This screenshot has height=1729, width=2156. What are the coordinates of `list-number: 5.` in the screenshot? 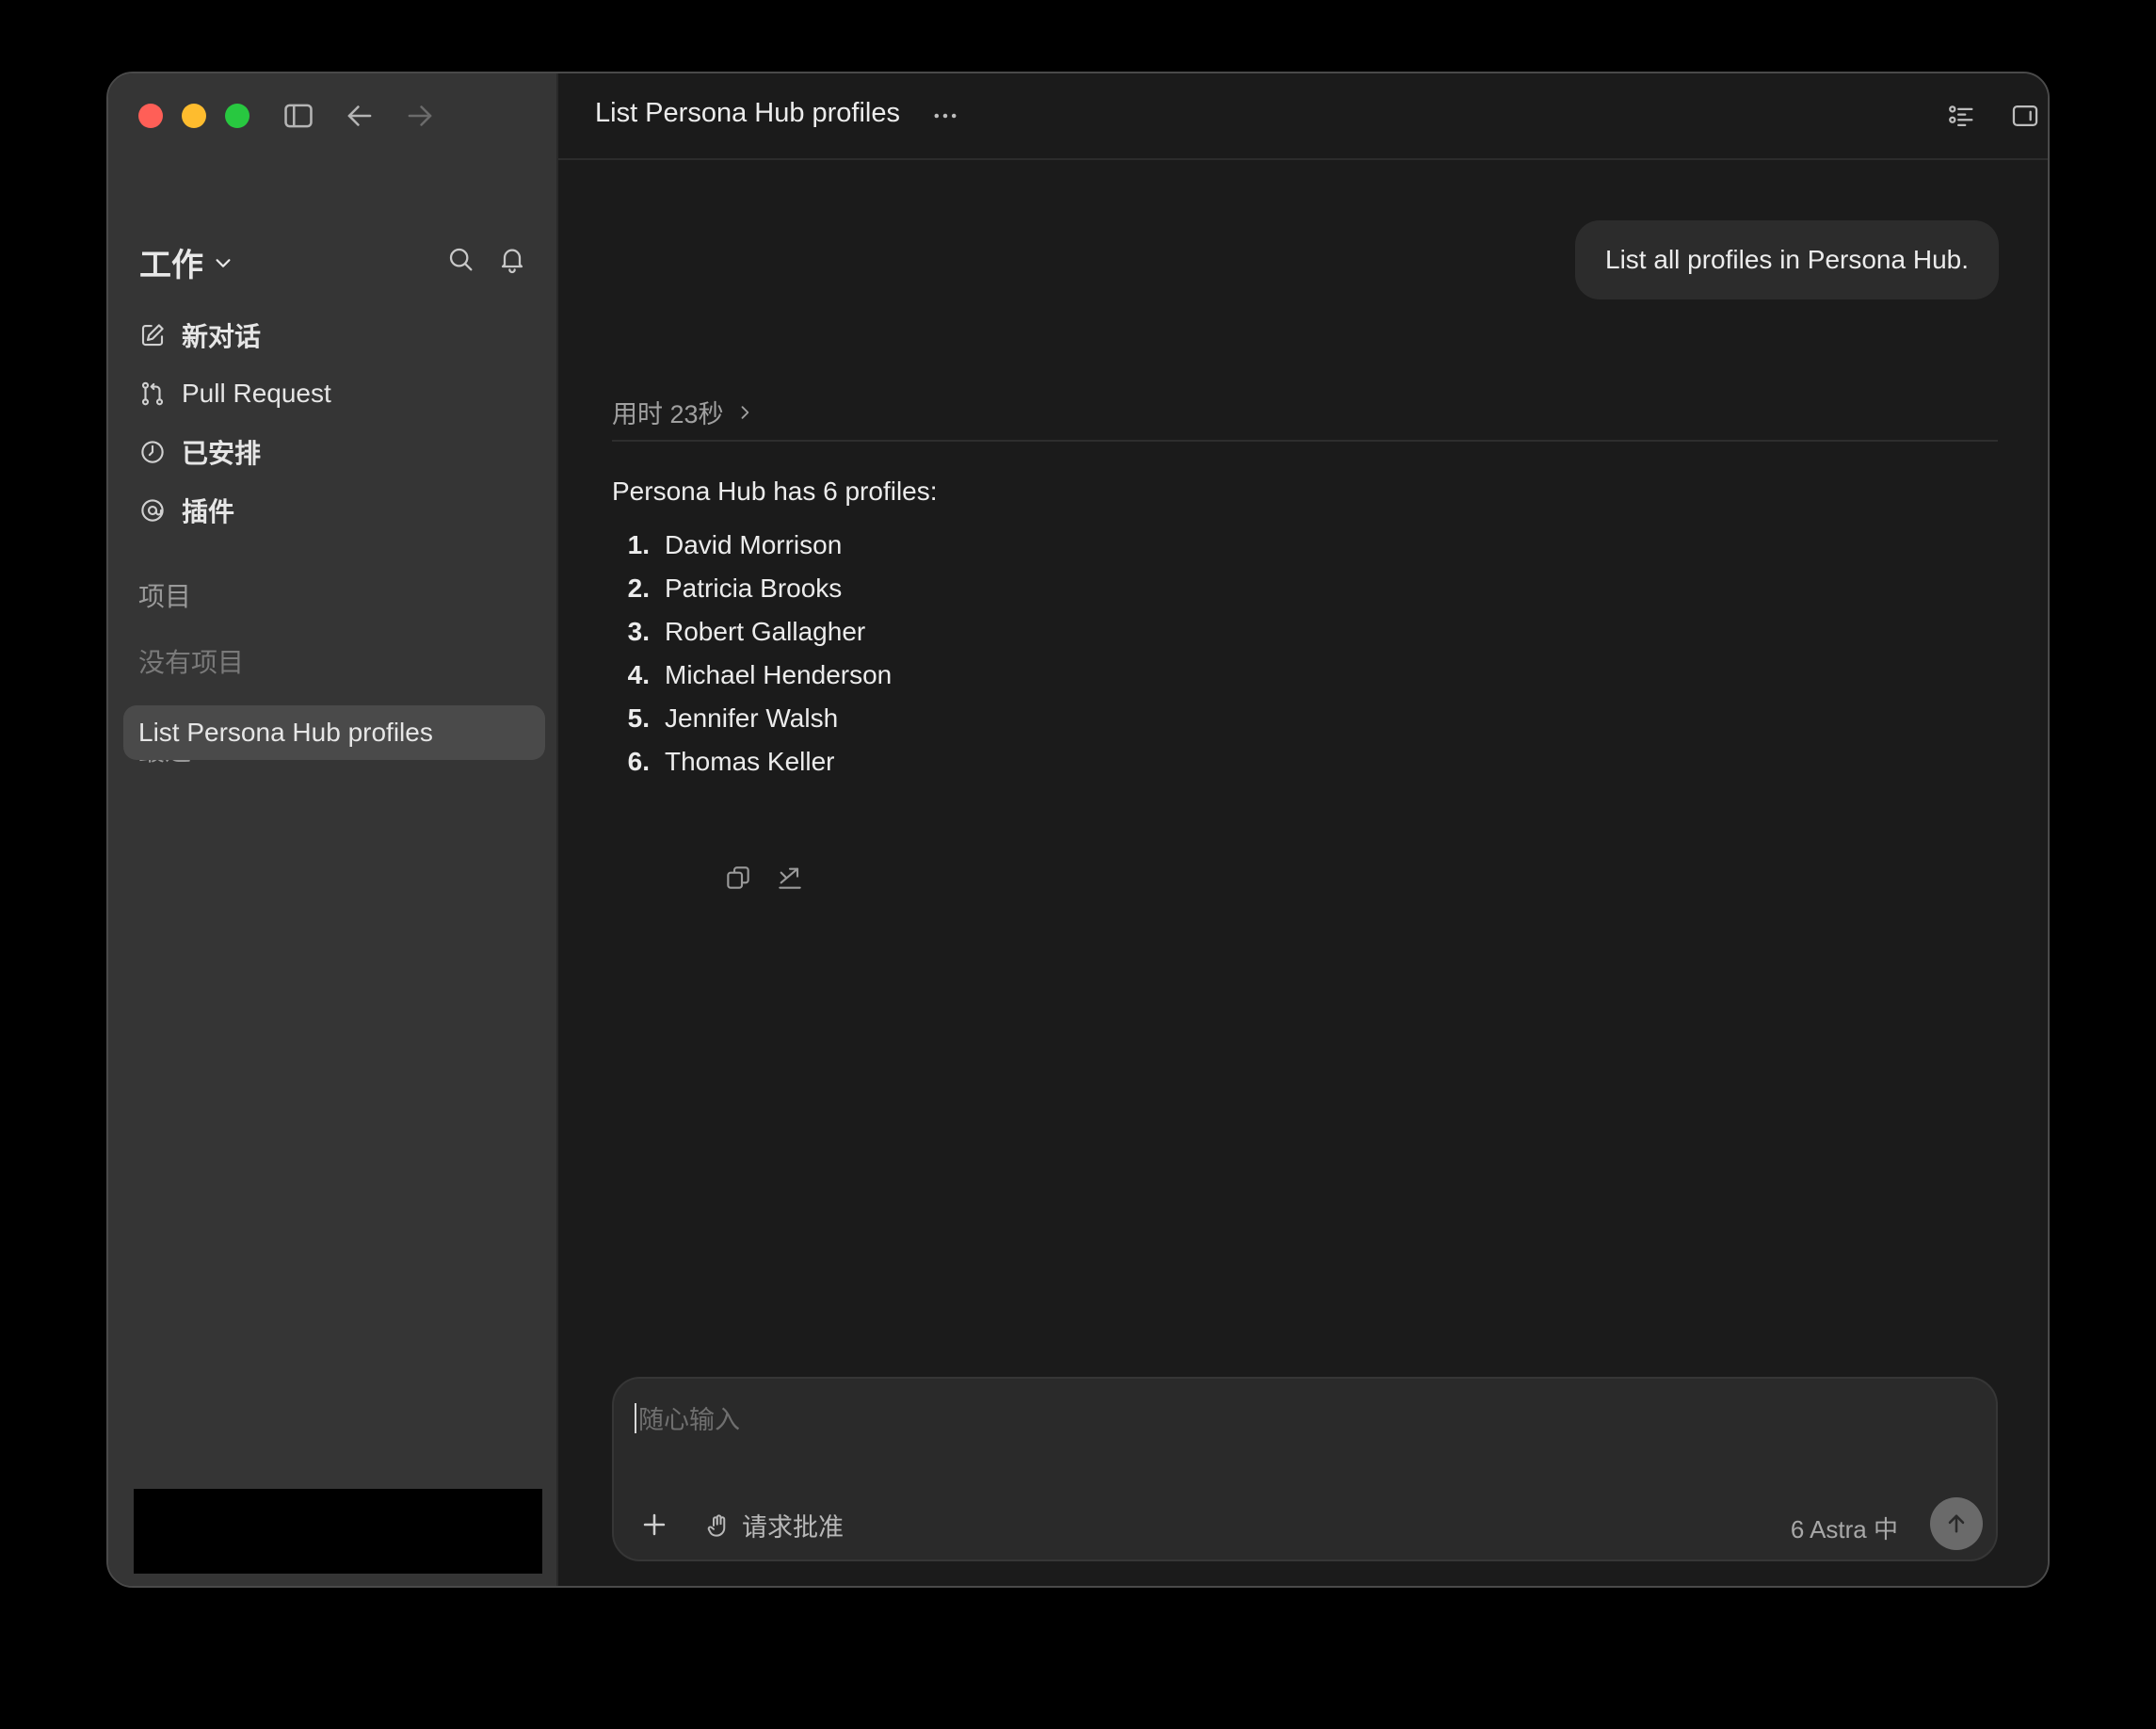 It's located at (638, 718).